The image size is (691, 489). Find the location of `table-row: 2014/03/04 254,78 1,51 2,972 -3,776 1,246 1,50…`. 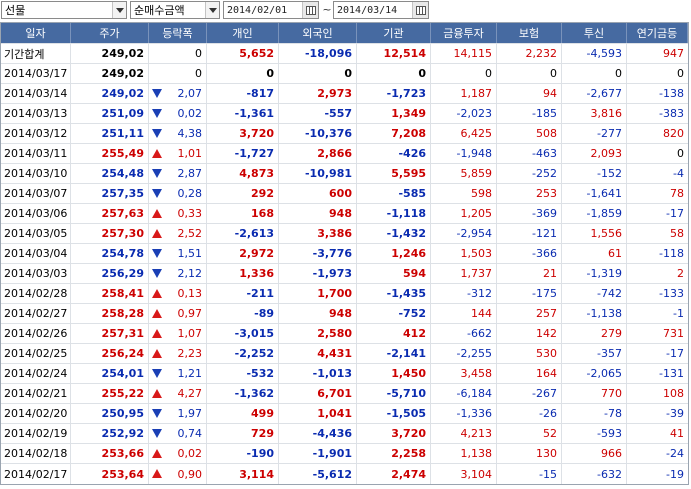

table-row: 2014/03/04 254,78 1,51 2,972 -3,776 1,246 1,50… is located at coordinates (344, 254).